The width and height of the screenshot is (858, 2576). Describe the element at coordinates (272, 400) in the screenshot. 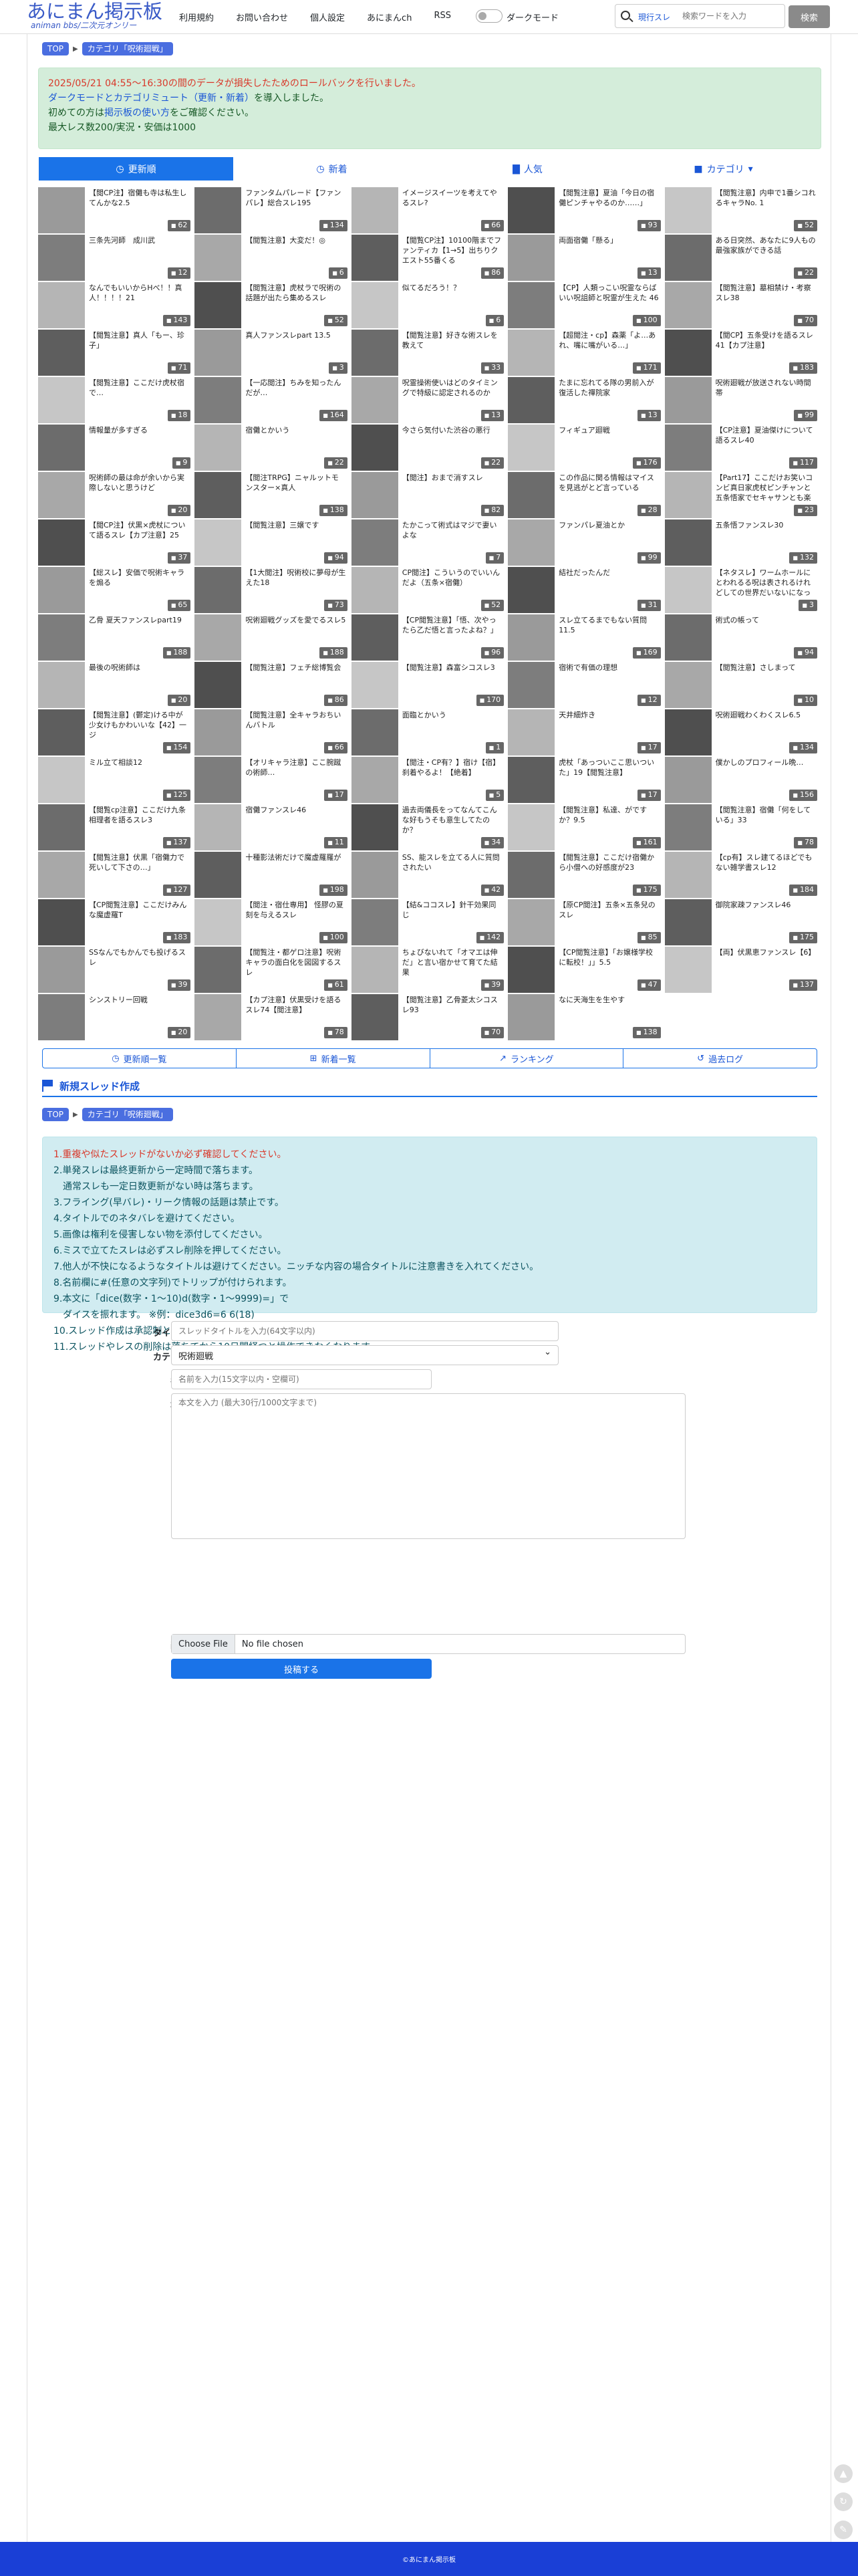

I see `thread-item: 【一応閲注】ちみを知ったんだが… 164` at that location.